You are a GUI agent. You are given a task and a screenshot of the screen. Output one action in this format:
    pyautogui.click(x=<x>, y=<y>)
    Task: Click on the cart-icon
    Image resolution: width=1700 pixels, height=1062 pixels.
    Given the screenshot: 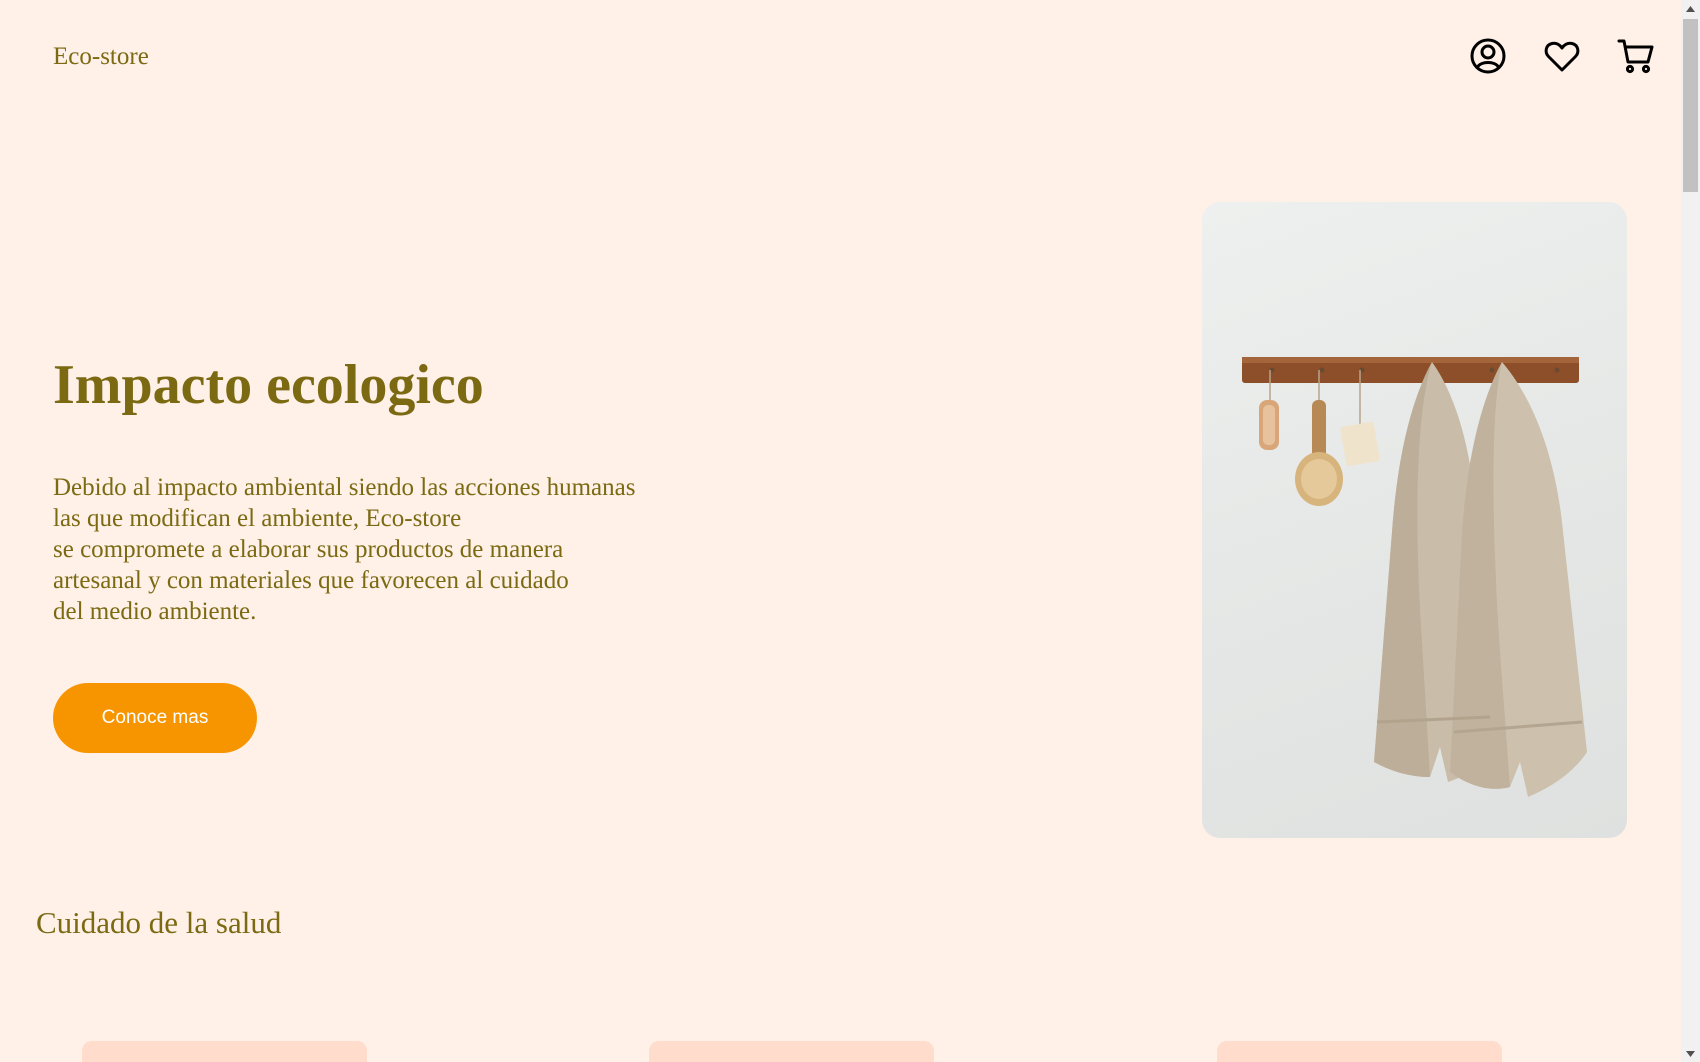 What is the action you would take?
    pyautogui.click(x=1636, y=56)
    